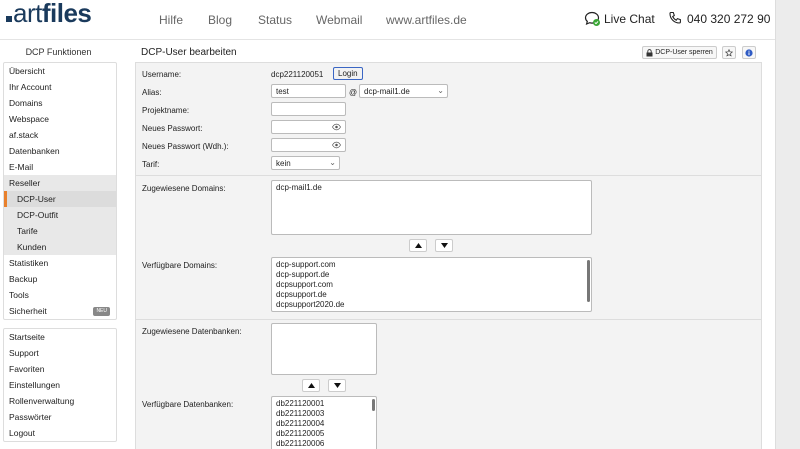 The height and width of the screenshot is (449, 800). Describe the element at coordinates (166, 110) in the screenshot. I see `projektname-label: Projektname:` at that location.